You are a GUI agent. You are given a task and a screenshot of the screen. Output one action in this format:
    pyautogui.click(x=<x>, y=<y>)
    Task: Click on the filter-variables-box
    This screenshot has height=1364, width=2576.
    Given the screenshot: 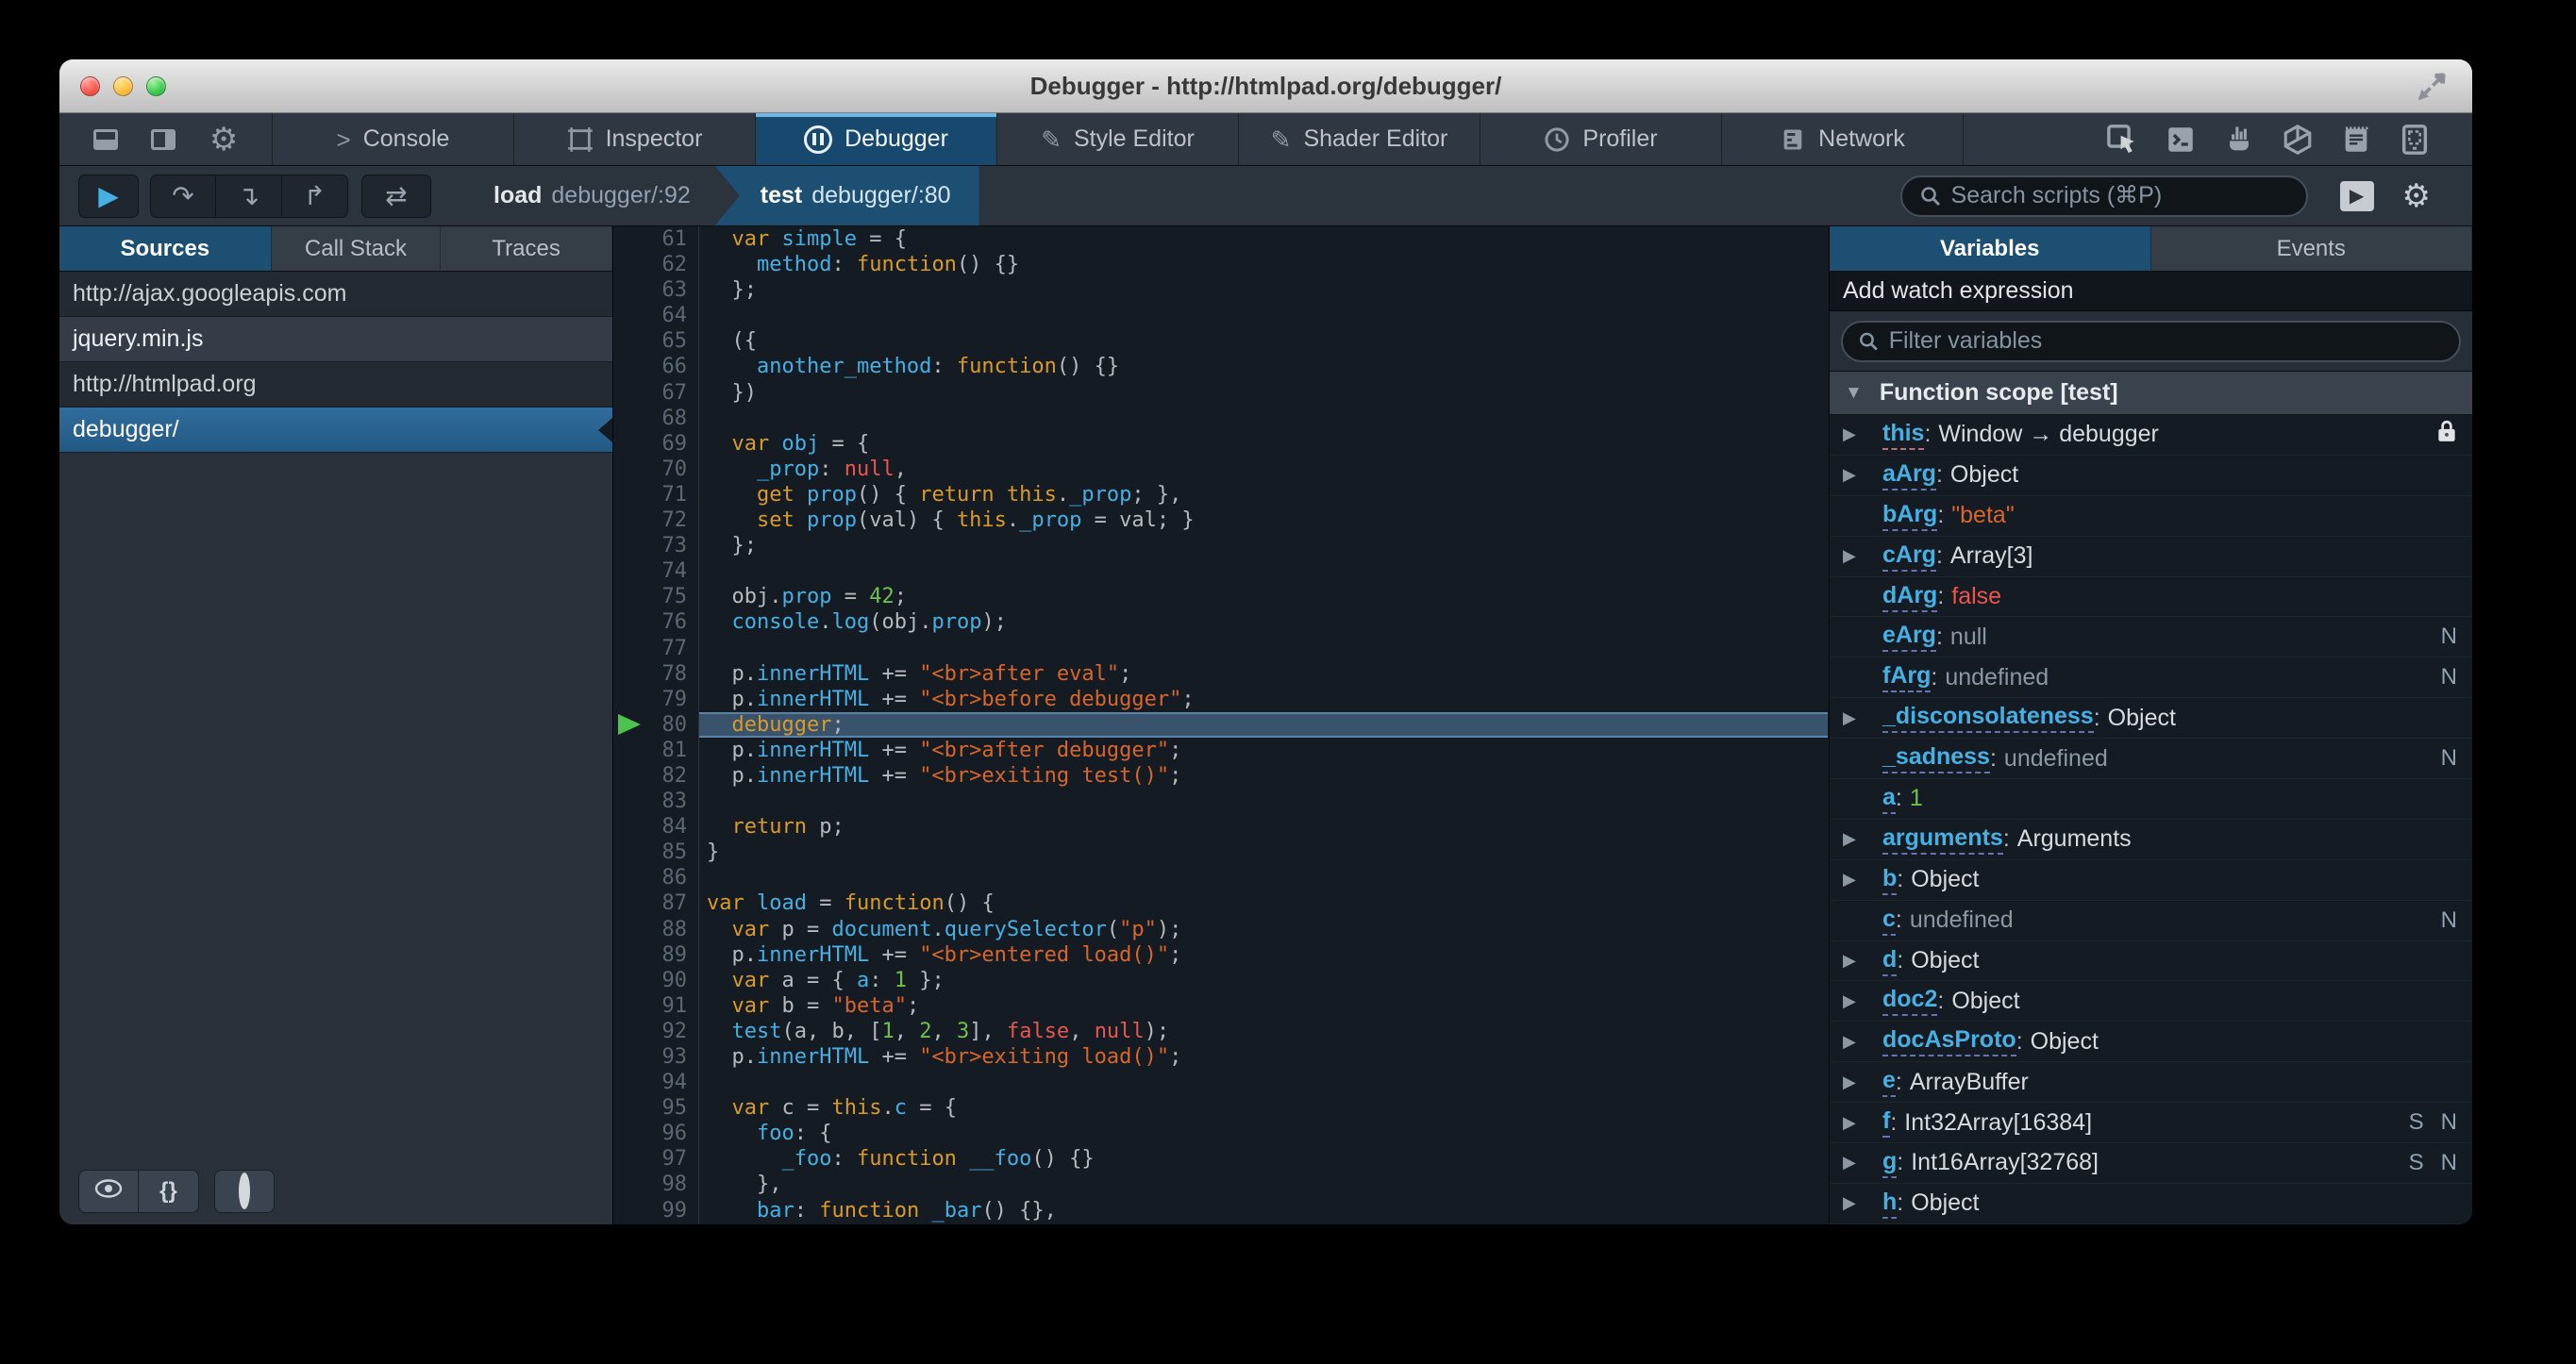 What is the action you would take?
    pyautogui.click(x=2151, y=341)
    